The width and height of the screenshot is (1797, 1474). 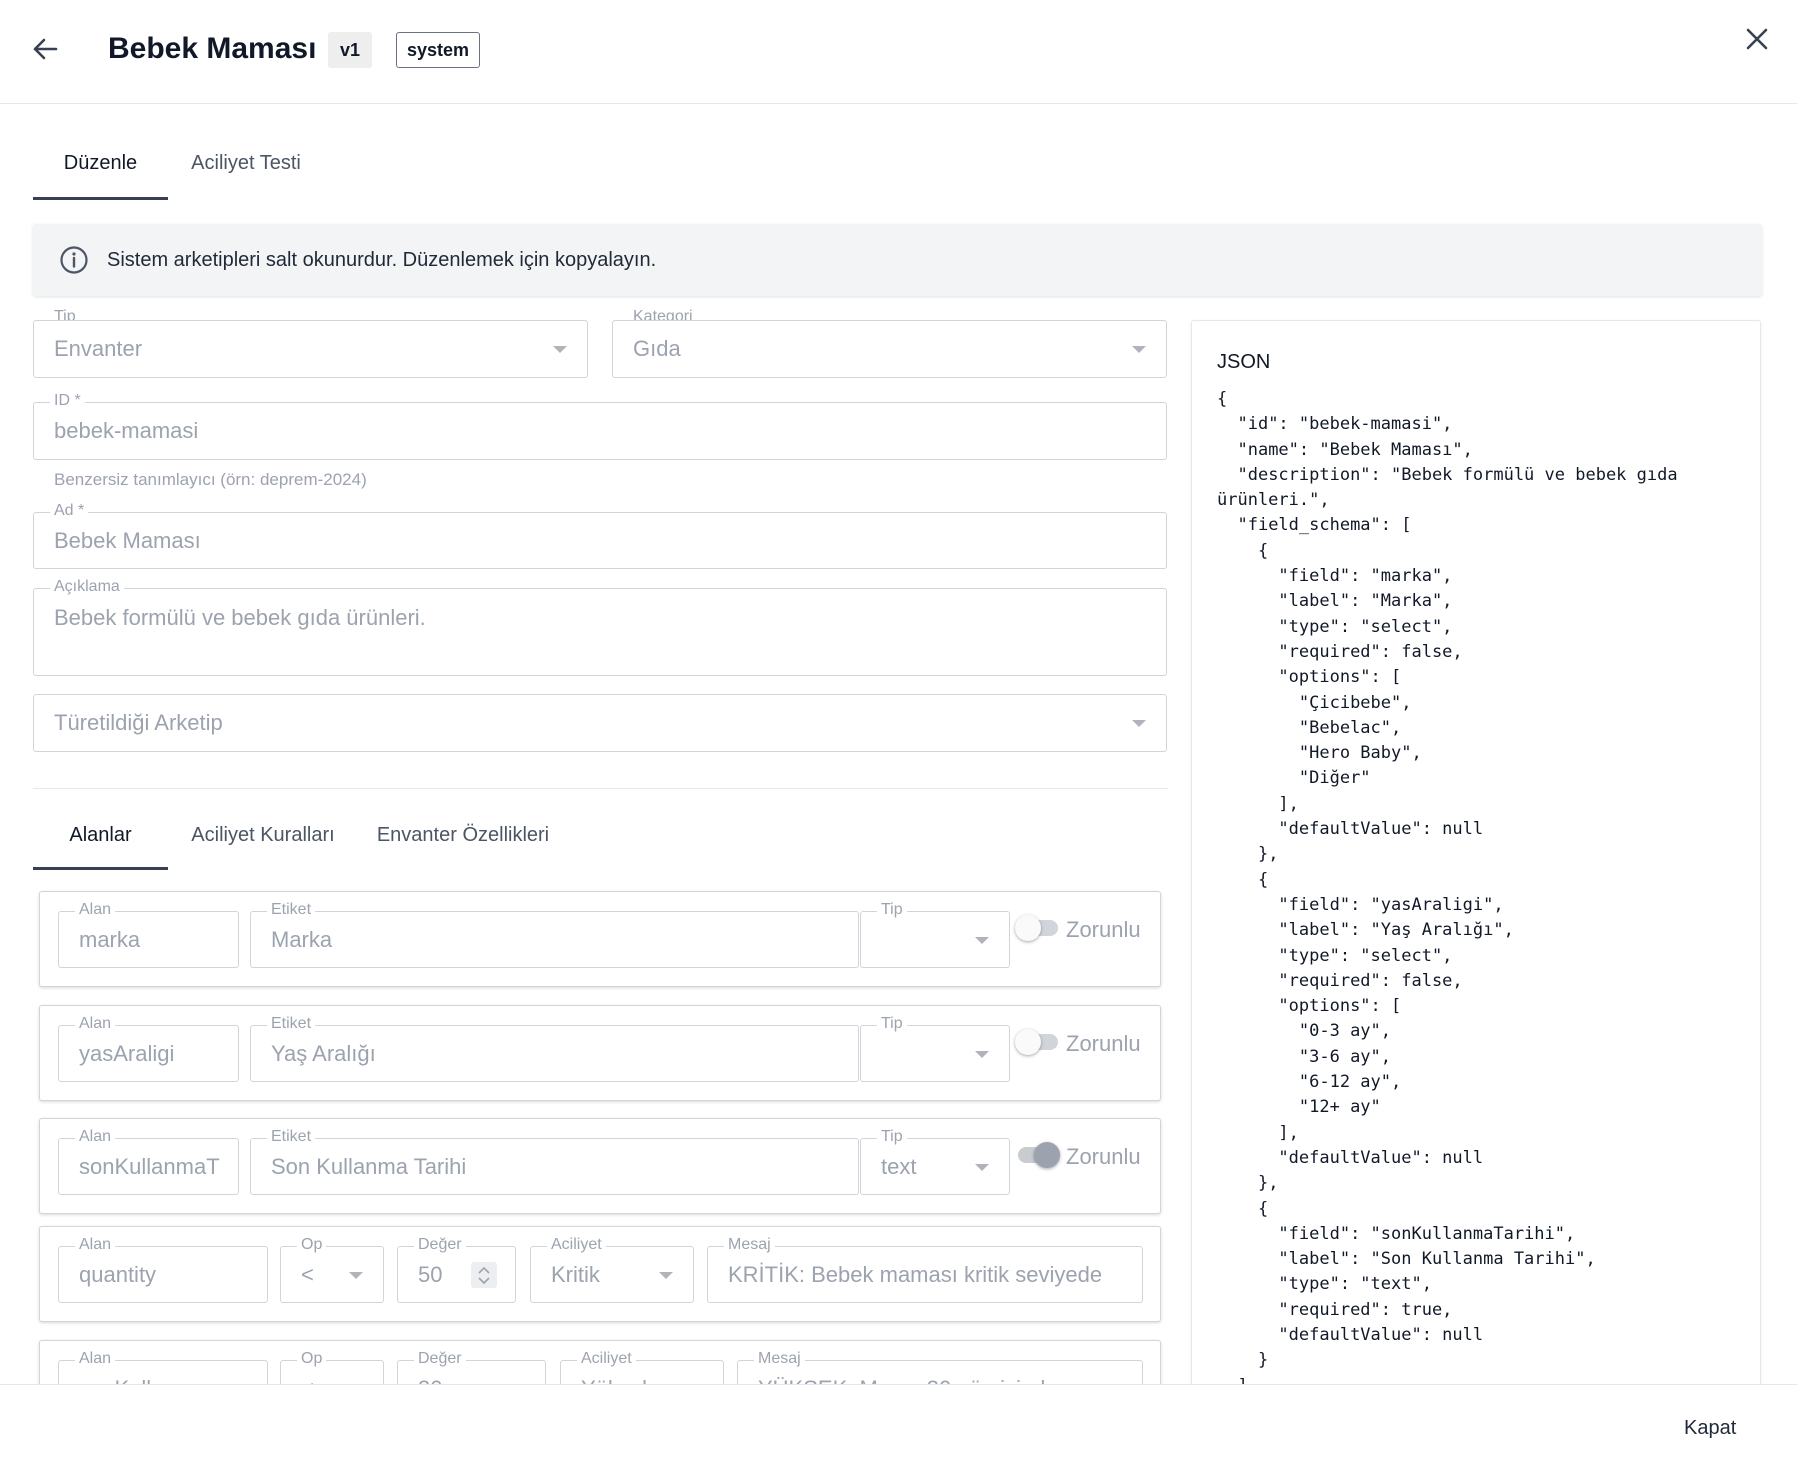 I want to click on alan-value: yasAraligi, so click(x=127, y=1053).